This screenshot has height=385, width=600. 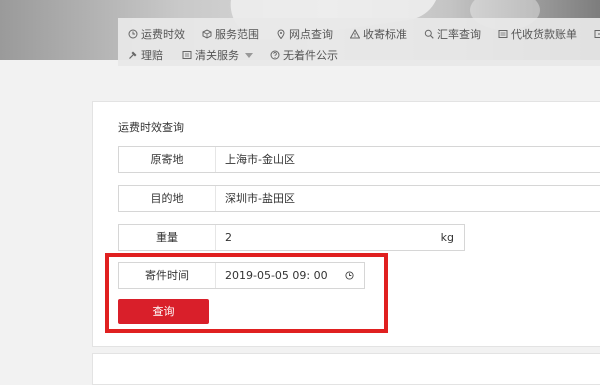 I want to click on nav-item-unclaimed-notice: 无着件公示, so click(x=304, y=56).